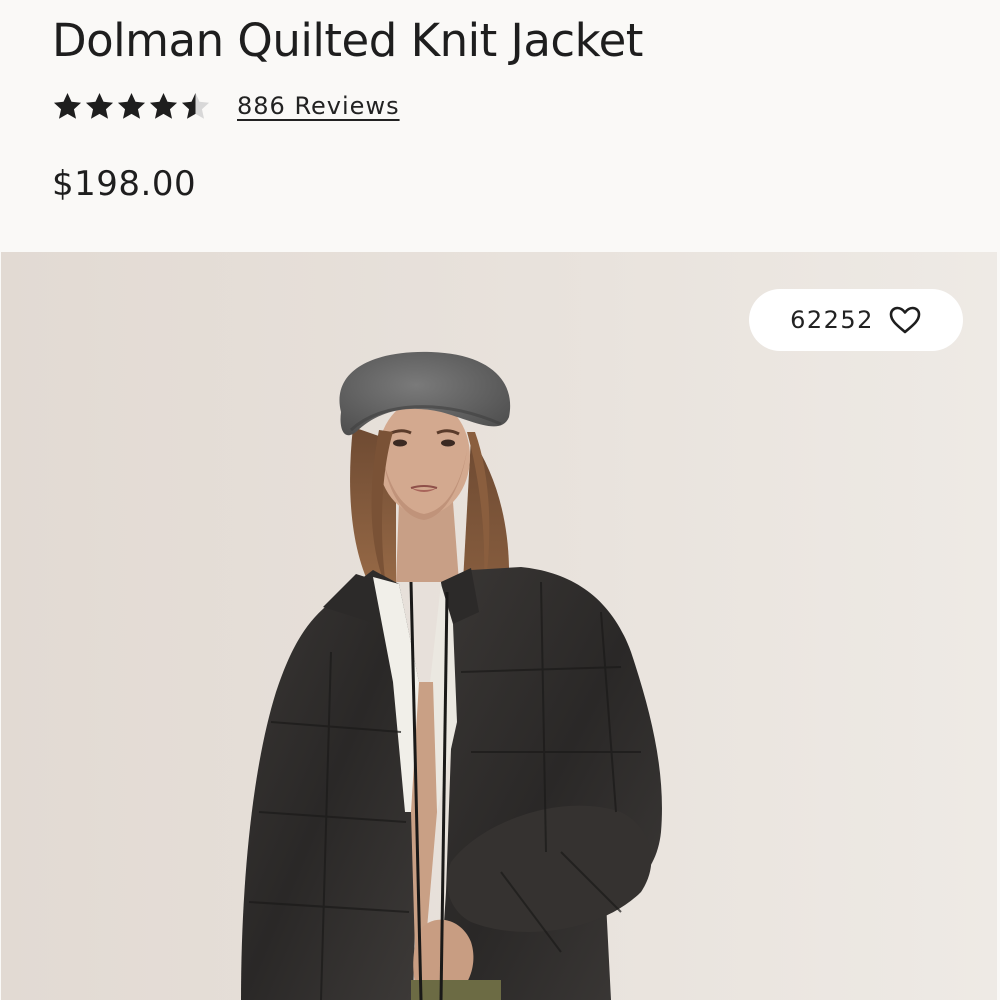 The width and height of the screenshot is (1000, 1000). Describe the element at coordinates (124, 184) in the screenshot. I see `product-price: $198.00` at that location.